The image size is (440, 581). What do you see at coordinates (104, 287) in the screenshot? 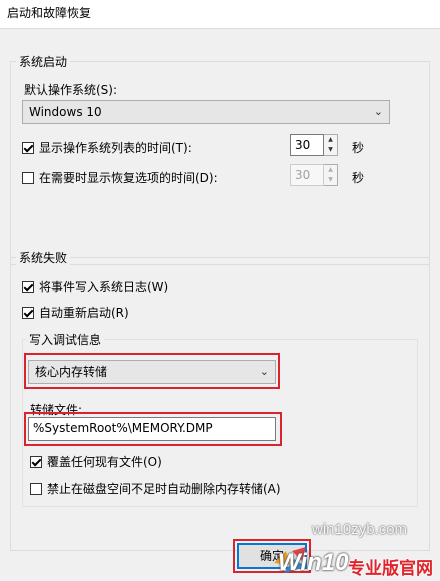
I see `write-event-label: 将事件写入系统日志(W)` at bounding box center [104, 287].